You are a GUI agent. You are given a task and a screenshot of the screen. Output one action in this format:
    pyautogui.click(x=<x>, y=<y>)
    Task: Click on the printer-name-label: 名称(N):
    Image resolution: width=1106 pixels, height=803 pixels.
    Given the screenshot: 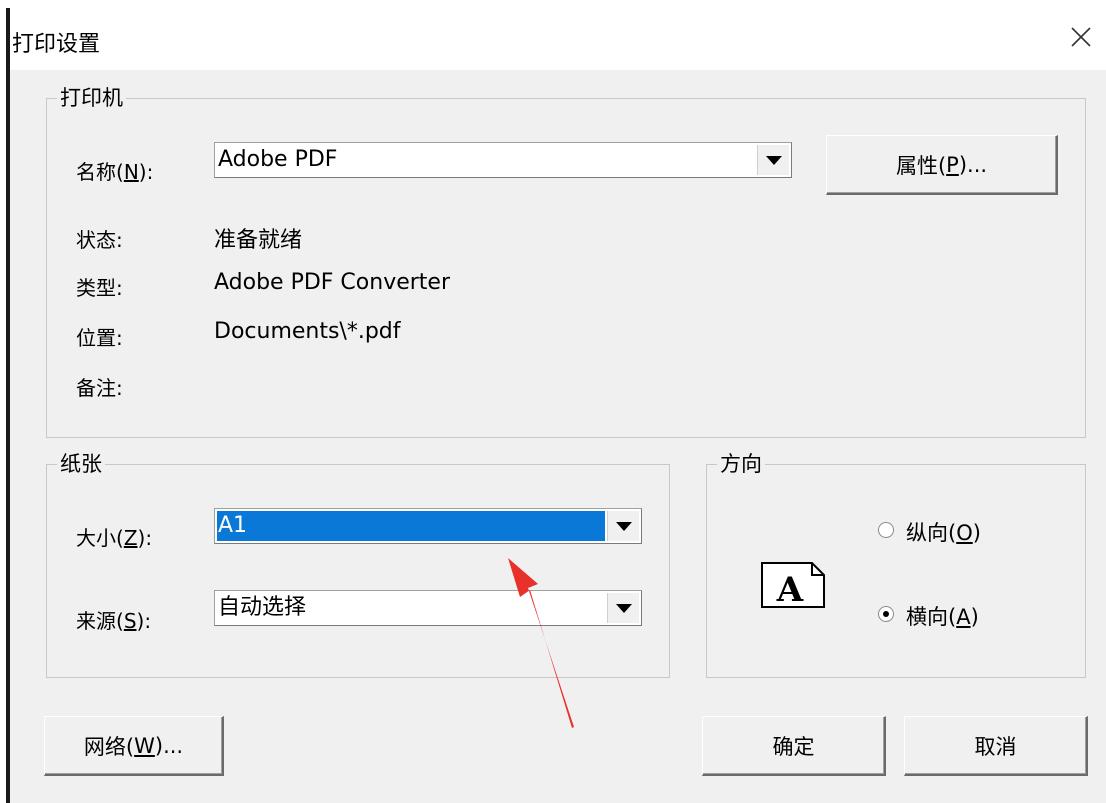 What is the action you would take?
    pyautogui.click(x=115, y=172)
    